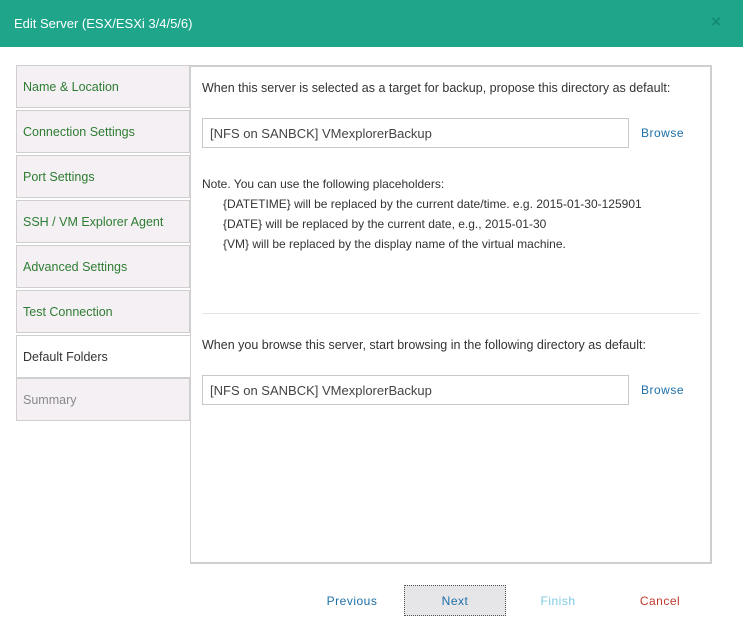 This screenshot has width=743, height=628. Describe the element at coordinates (59, 176) in the screenshot. I see `nav-item-label: Port Settings` at that location.